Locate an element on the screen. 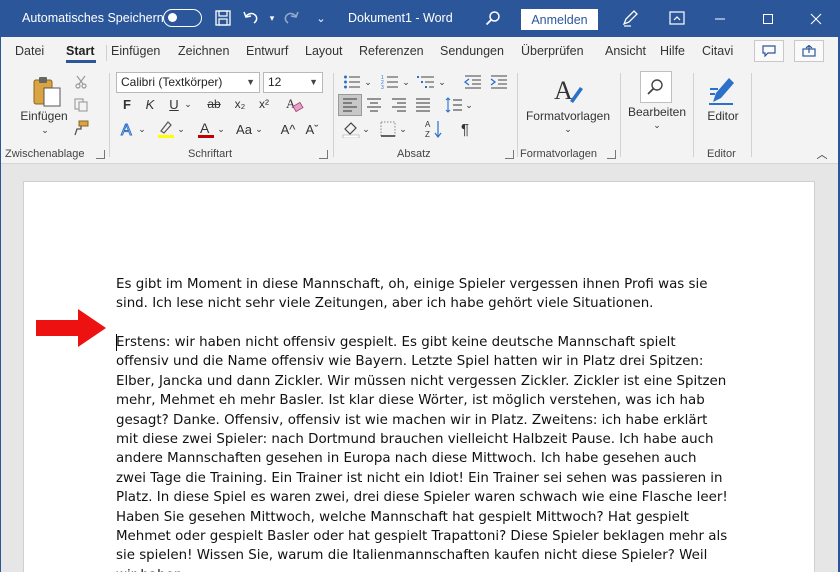  clear-formatting-icon: A is located at coordinates (294, 104).